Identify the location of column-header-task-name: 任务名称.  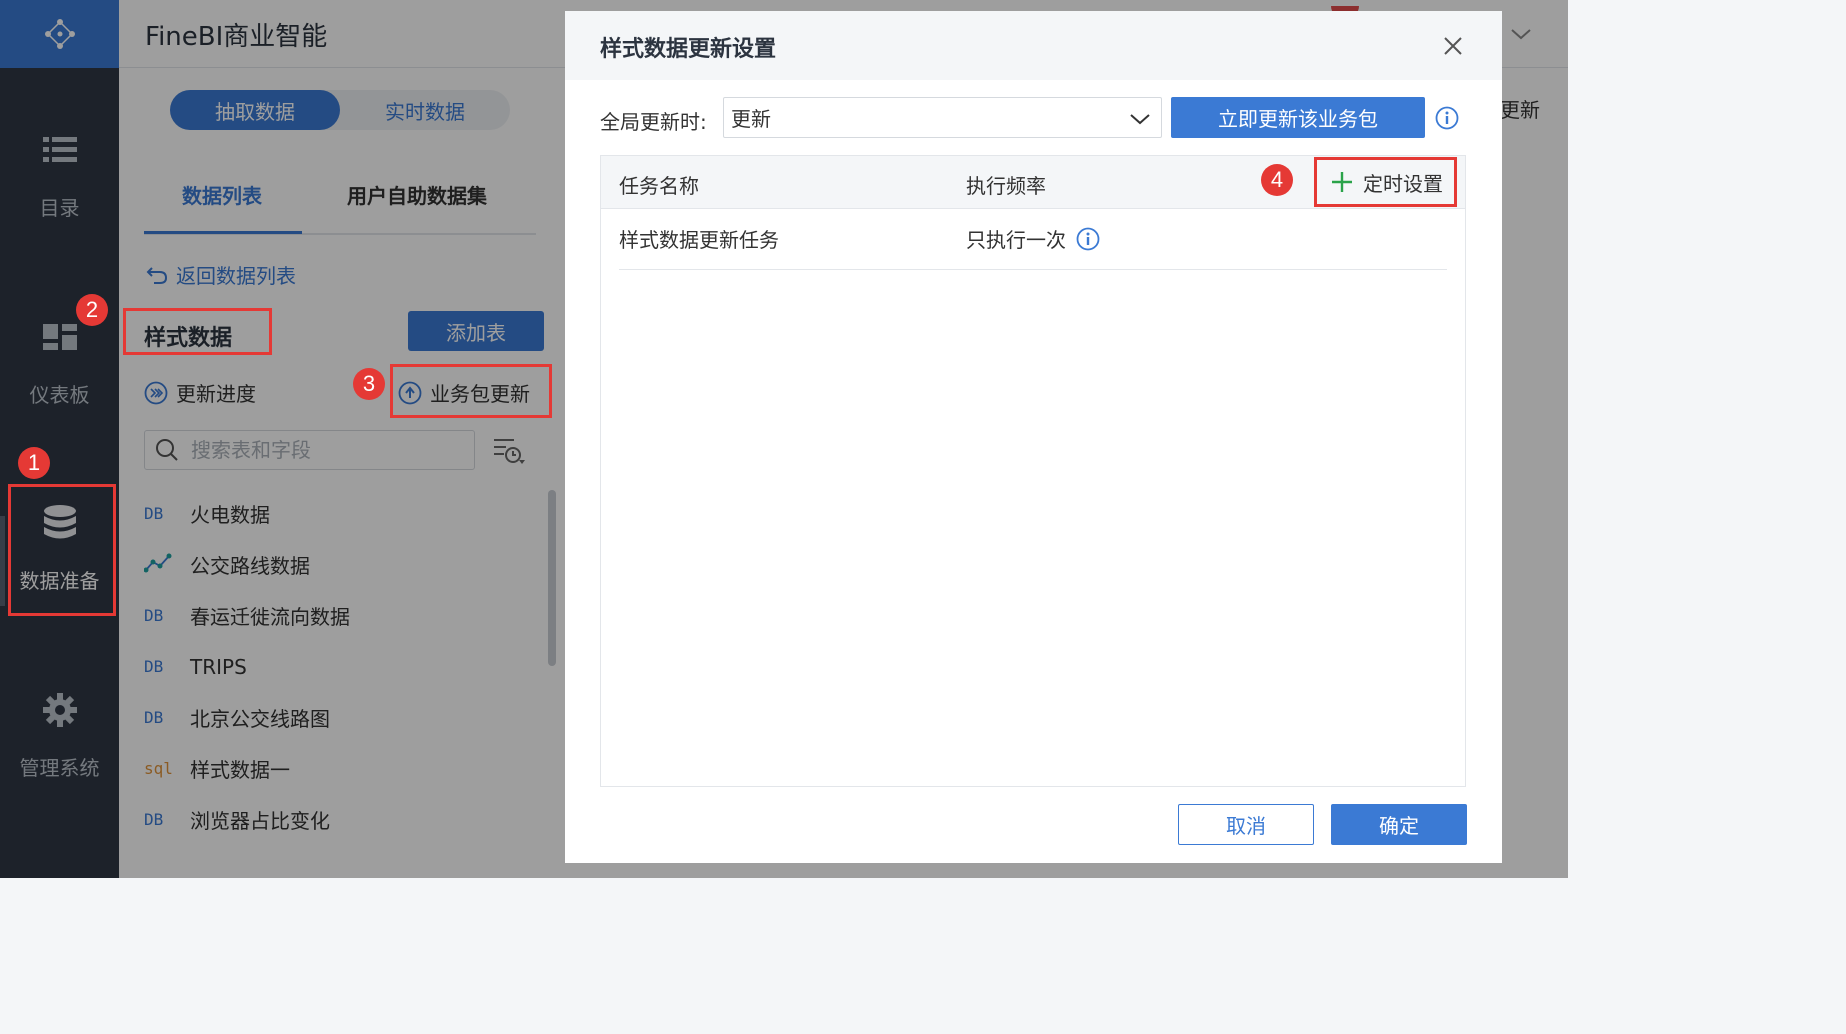
(659, 186).